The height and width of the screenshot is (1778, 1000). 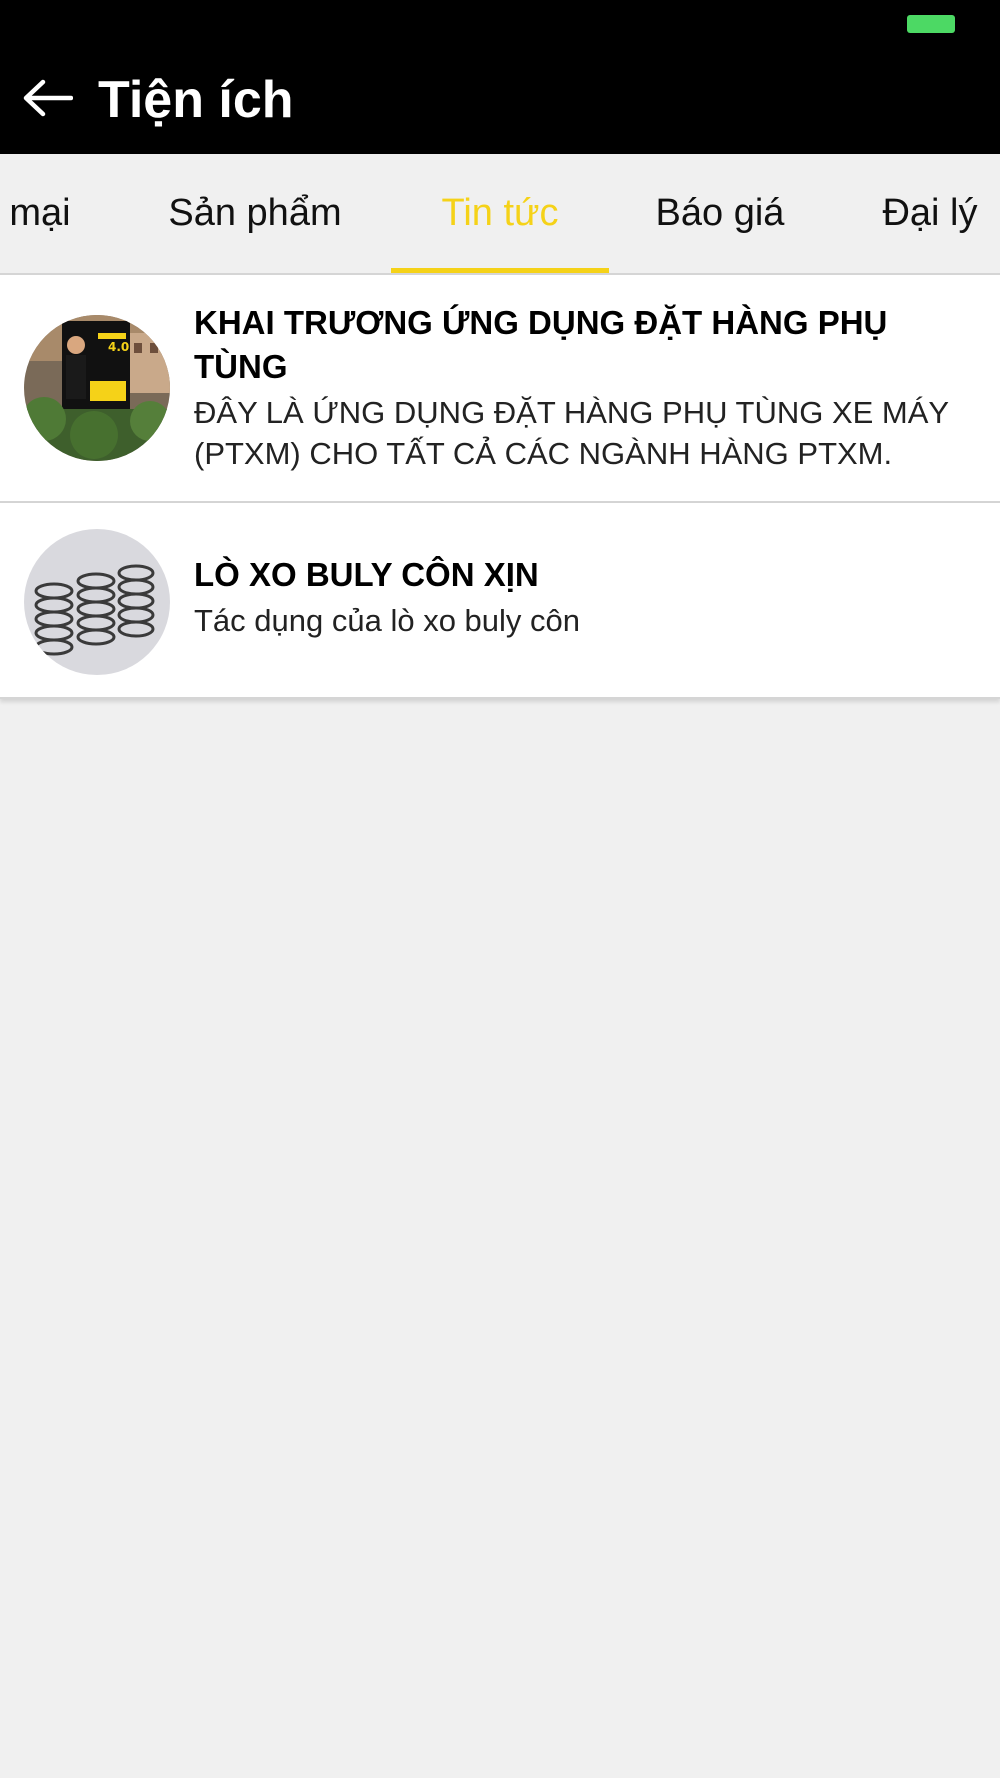 I want to click on svg-text: 4.0, so click(x=118, y=347).